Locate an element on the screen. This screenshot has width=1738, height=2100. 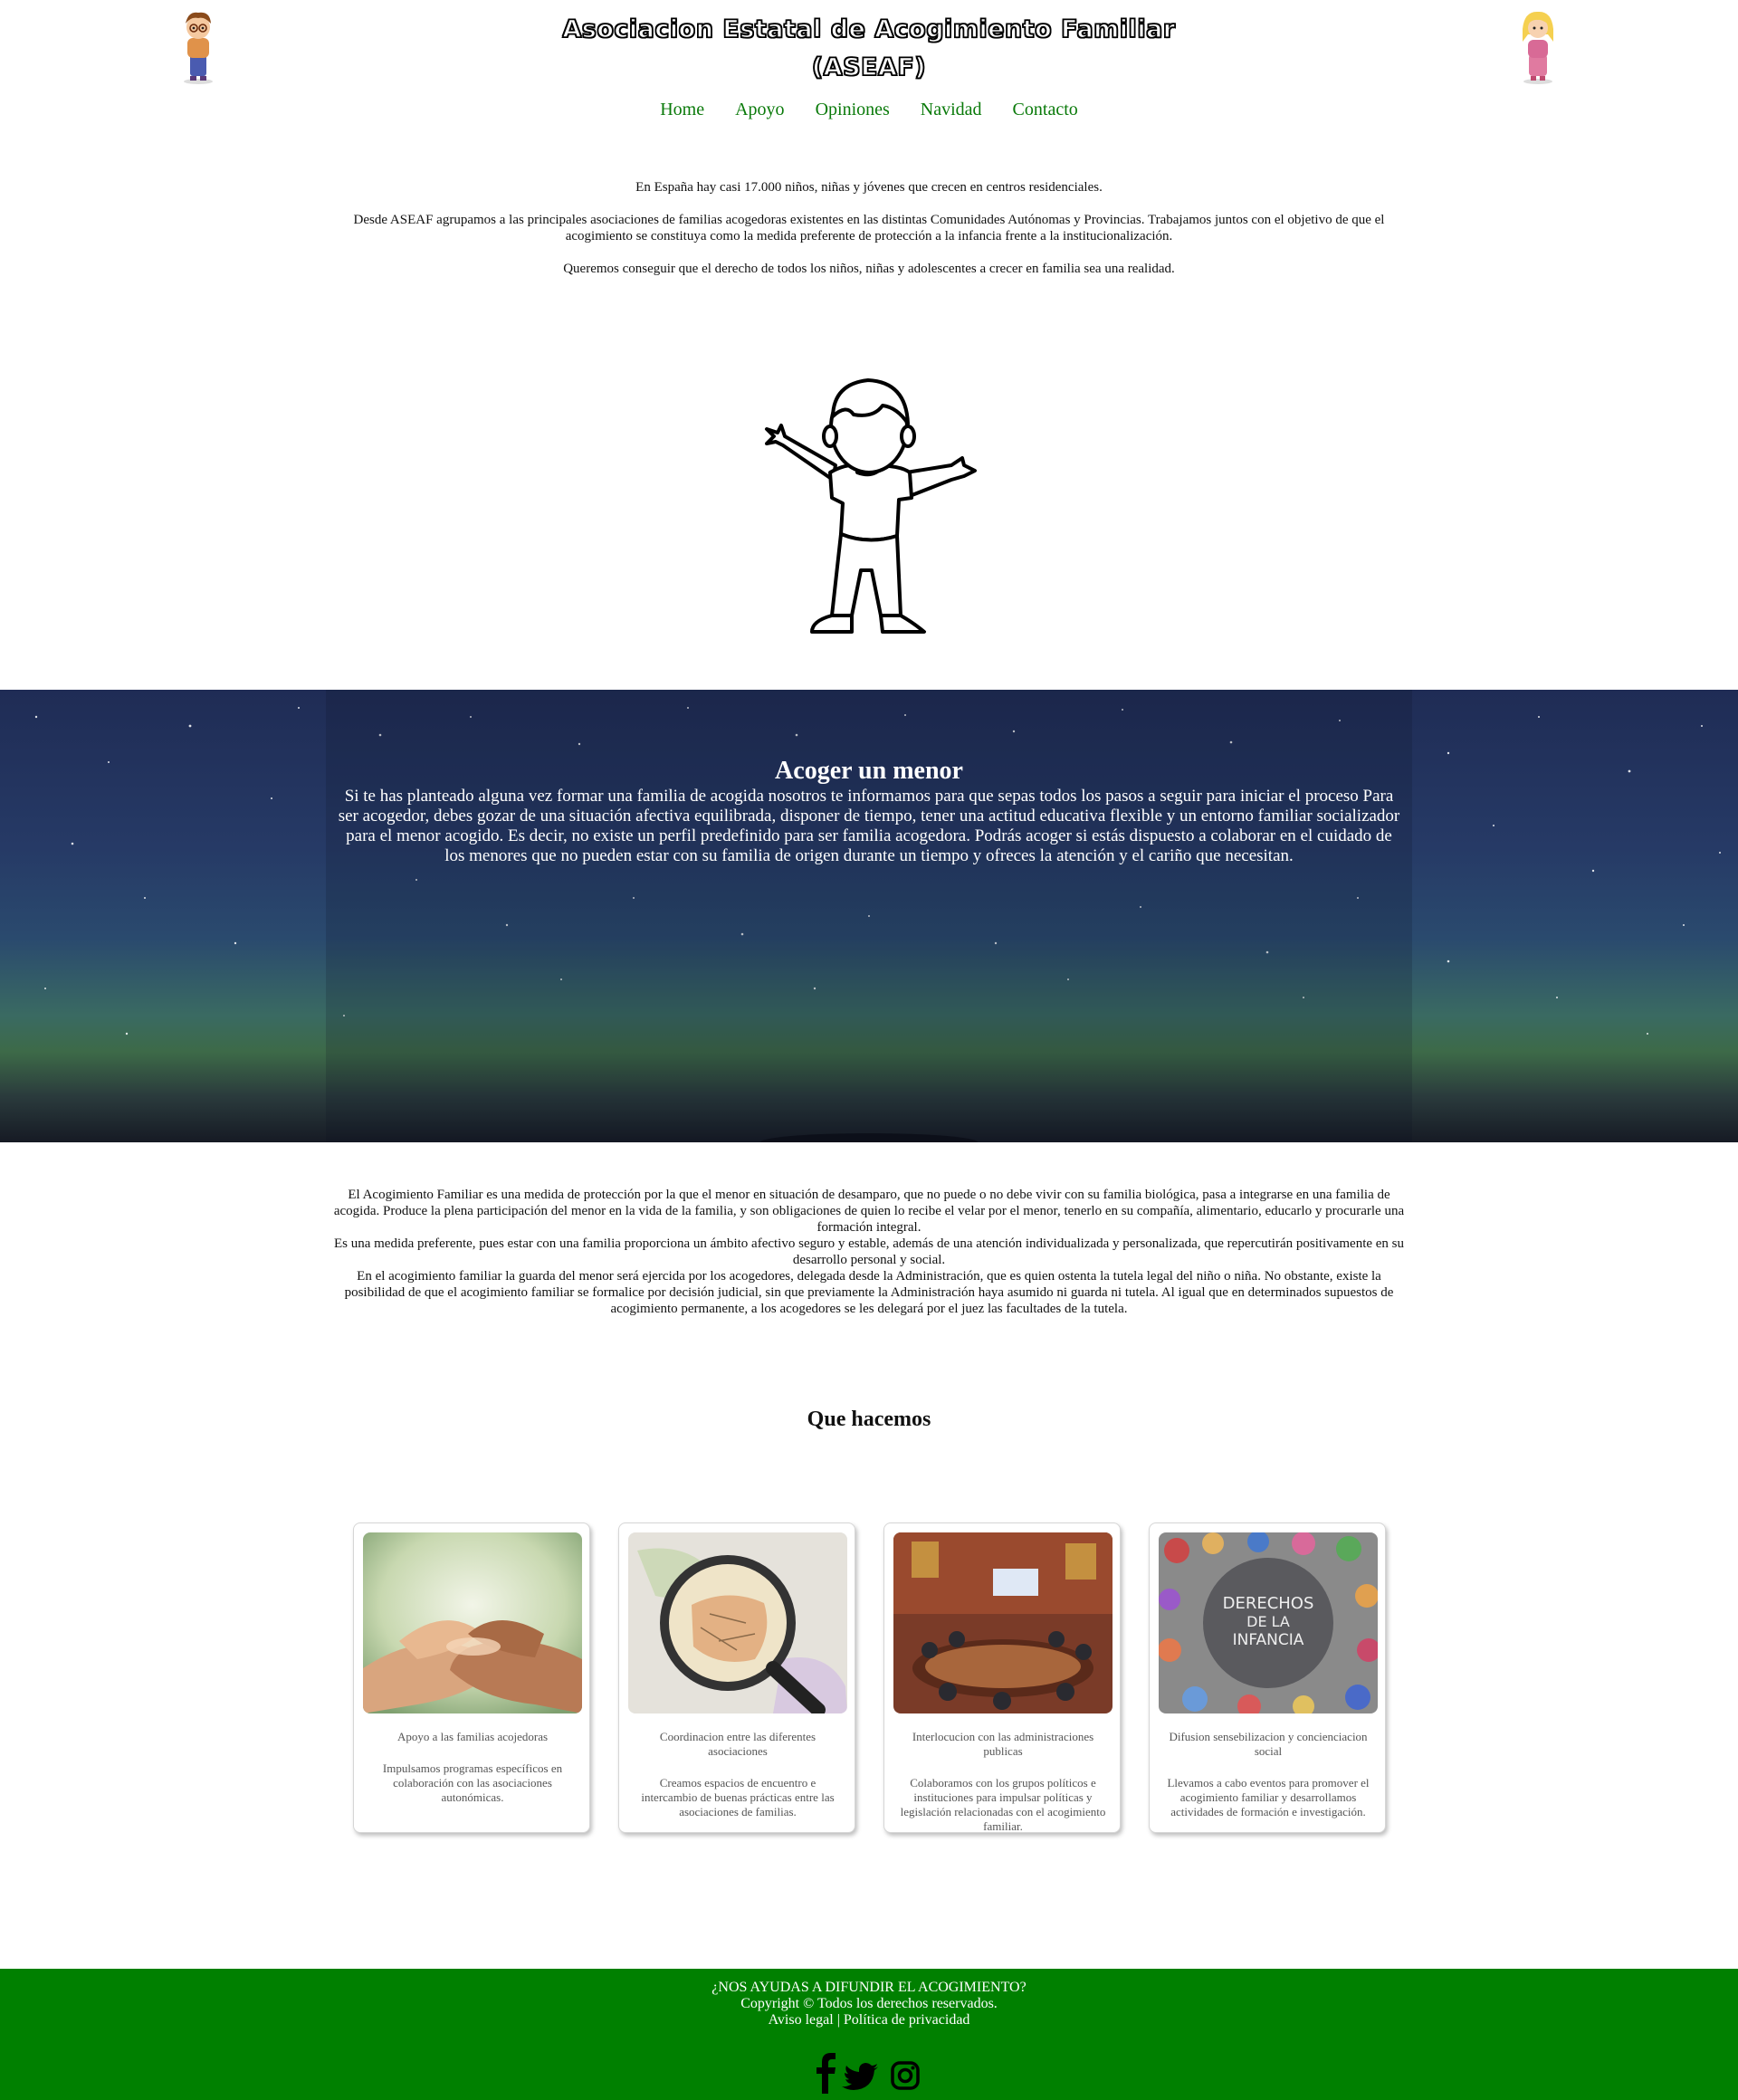
derechos-line-2: DE LA is located at coordinates (1268, 1621).